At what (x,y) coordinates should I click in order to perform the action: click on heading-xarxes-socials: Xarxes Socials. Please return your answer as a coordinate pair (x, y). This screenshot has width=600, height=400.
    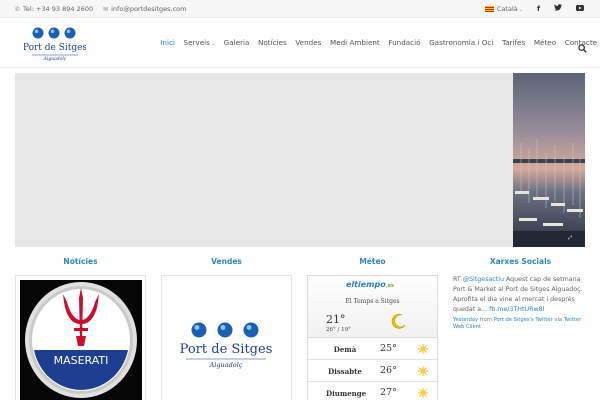
    Looking at the image, I should click on (520, 261).